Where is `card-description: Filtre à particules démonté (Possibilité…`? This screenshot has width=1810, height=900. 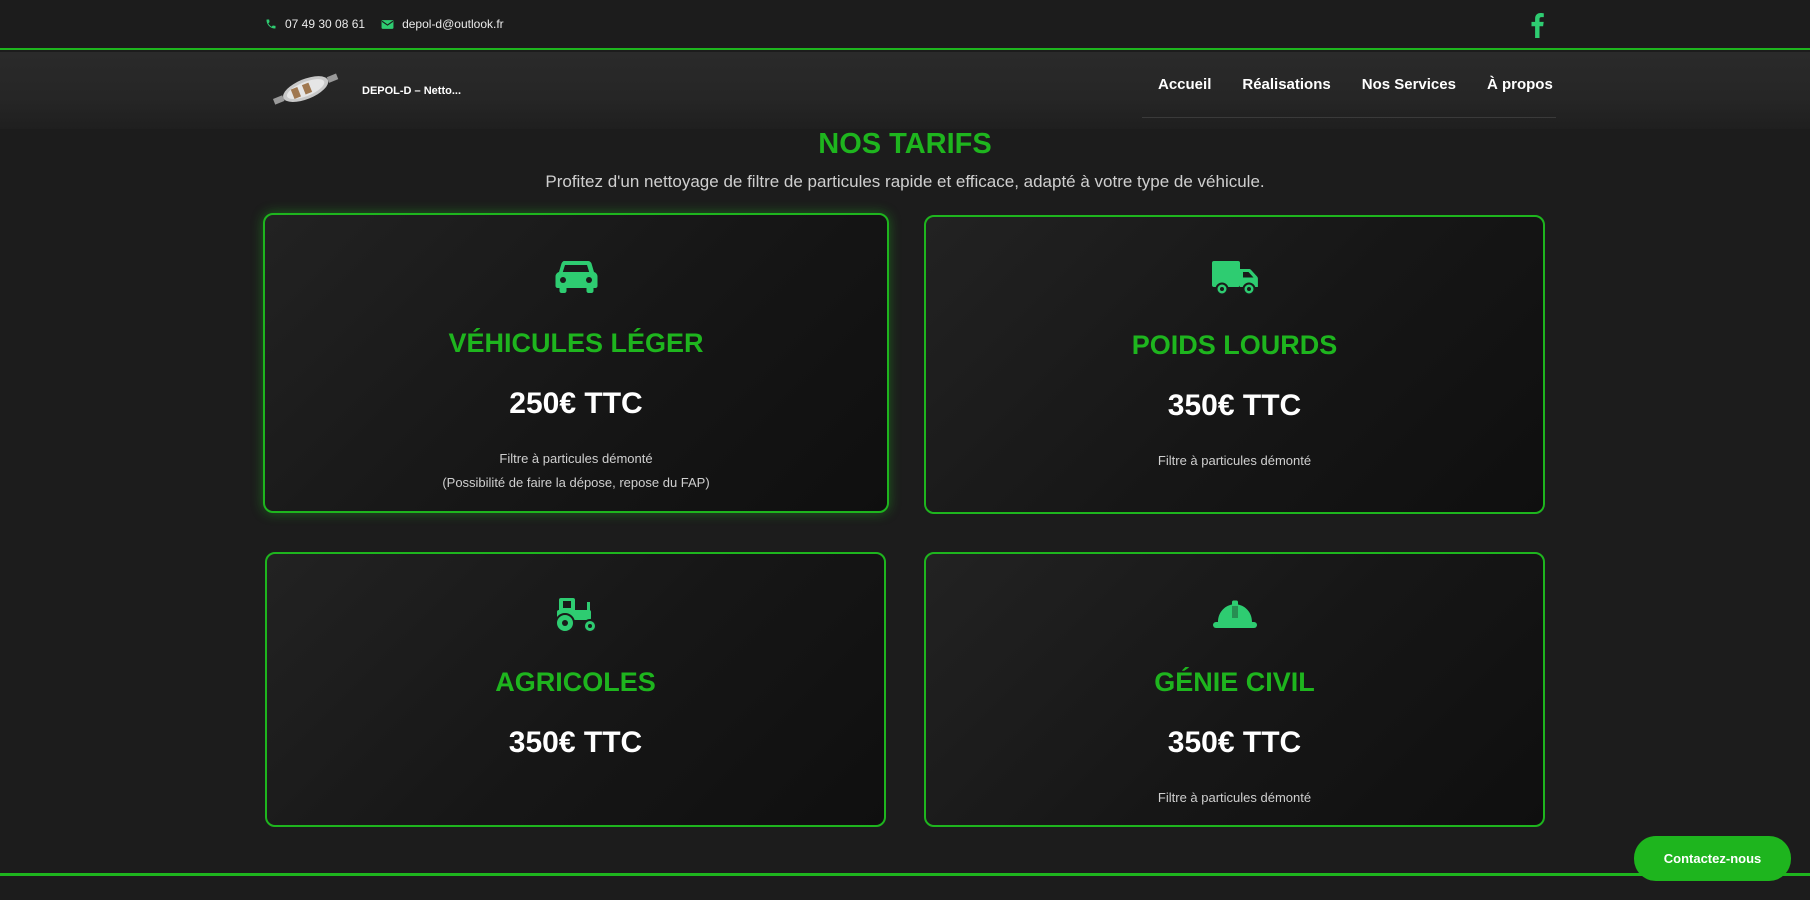
card-description: Filtre à particules démonté (Possibilité… is located at coordinates (576, 471).